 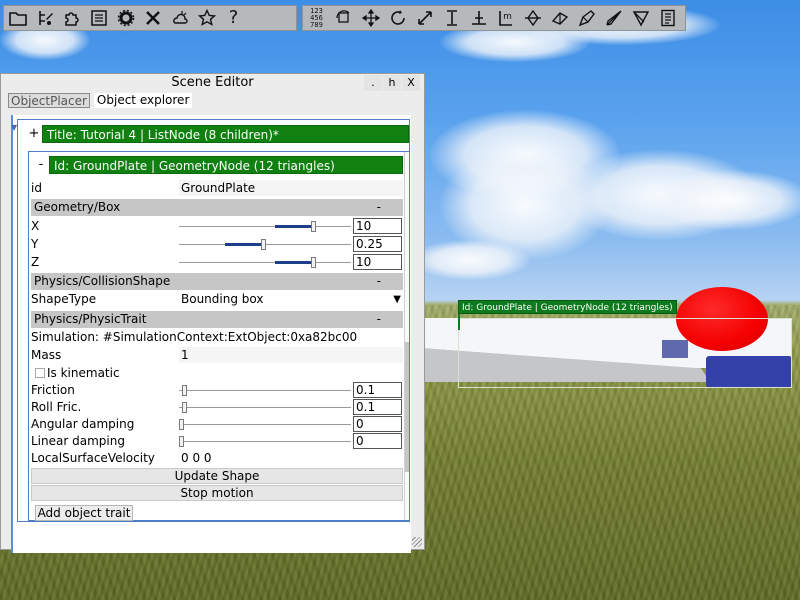 I want to click on x-slider, so click(x=265, y=226).